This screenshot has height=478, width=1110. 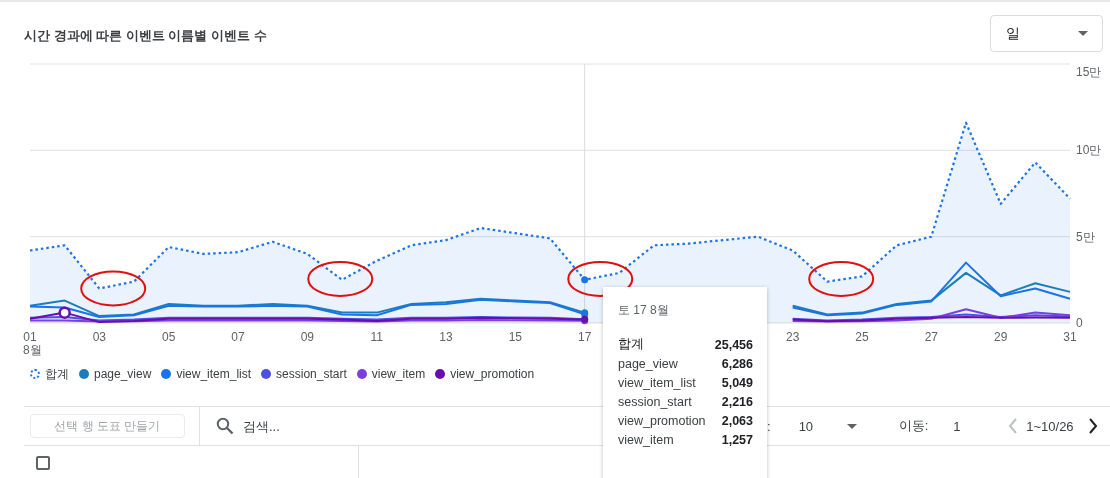 I want to click on x-axis-label: 27, so click(x=931, y=337).